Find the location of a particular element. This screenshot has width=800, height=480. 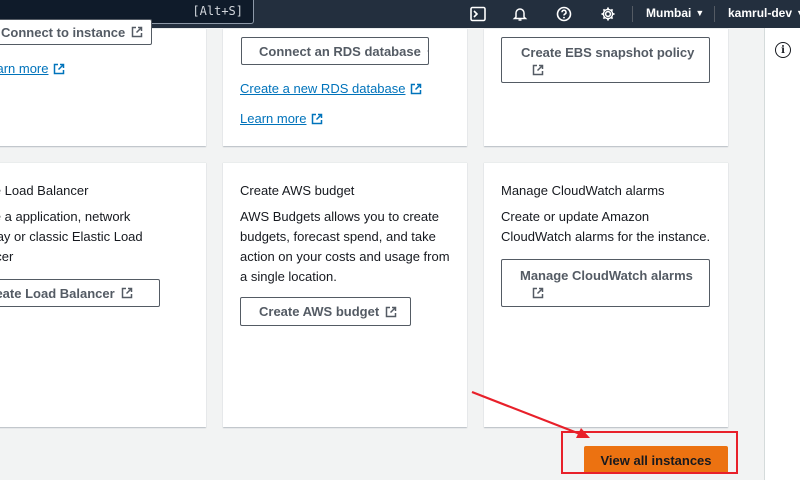

connect-rds-button: Connect an RDS database is located at coordinates (335, 51).